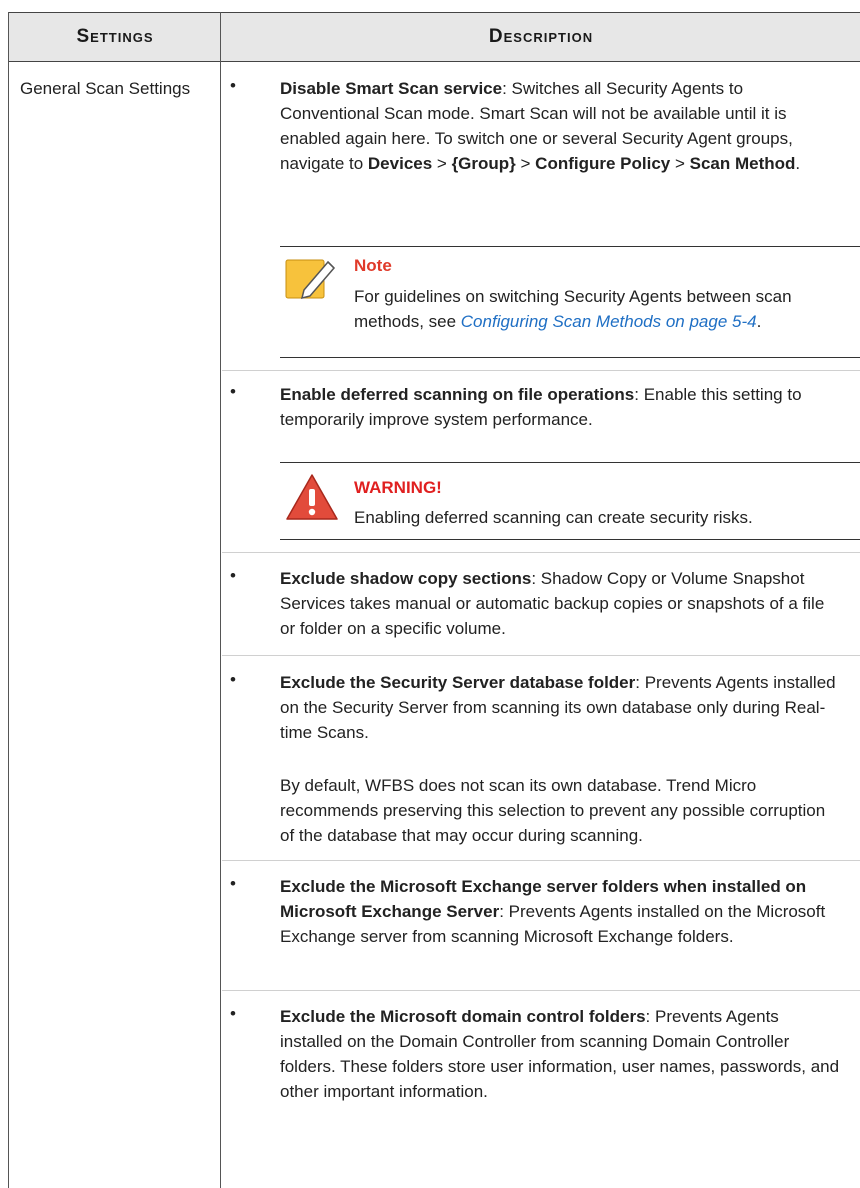  I want to click on column-divider, so click(220, 600).